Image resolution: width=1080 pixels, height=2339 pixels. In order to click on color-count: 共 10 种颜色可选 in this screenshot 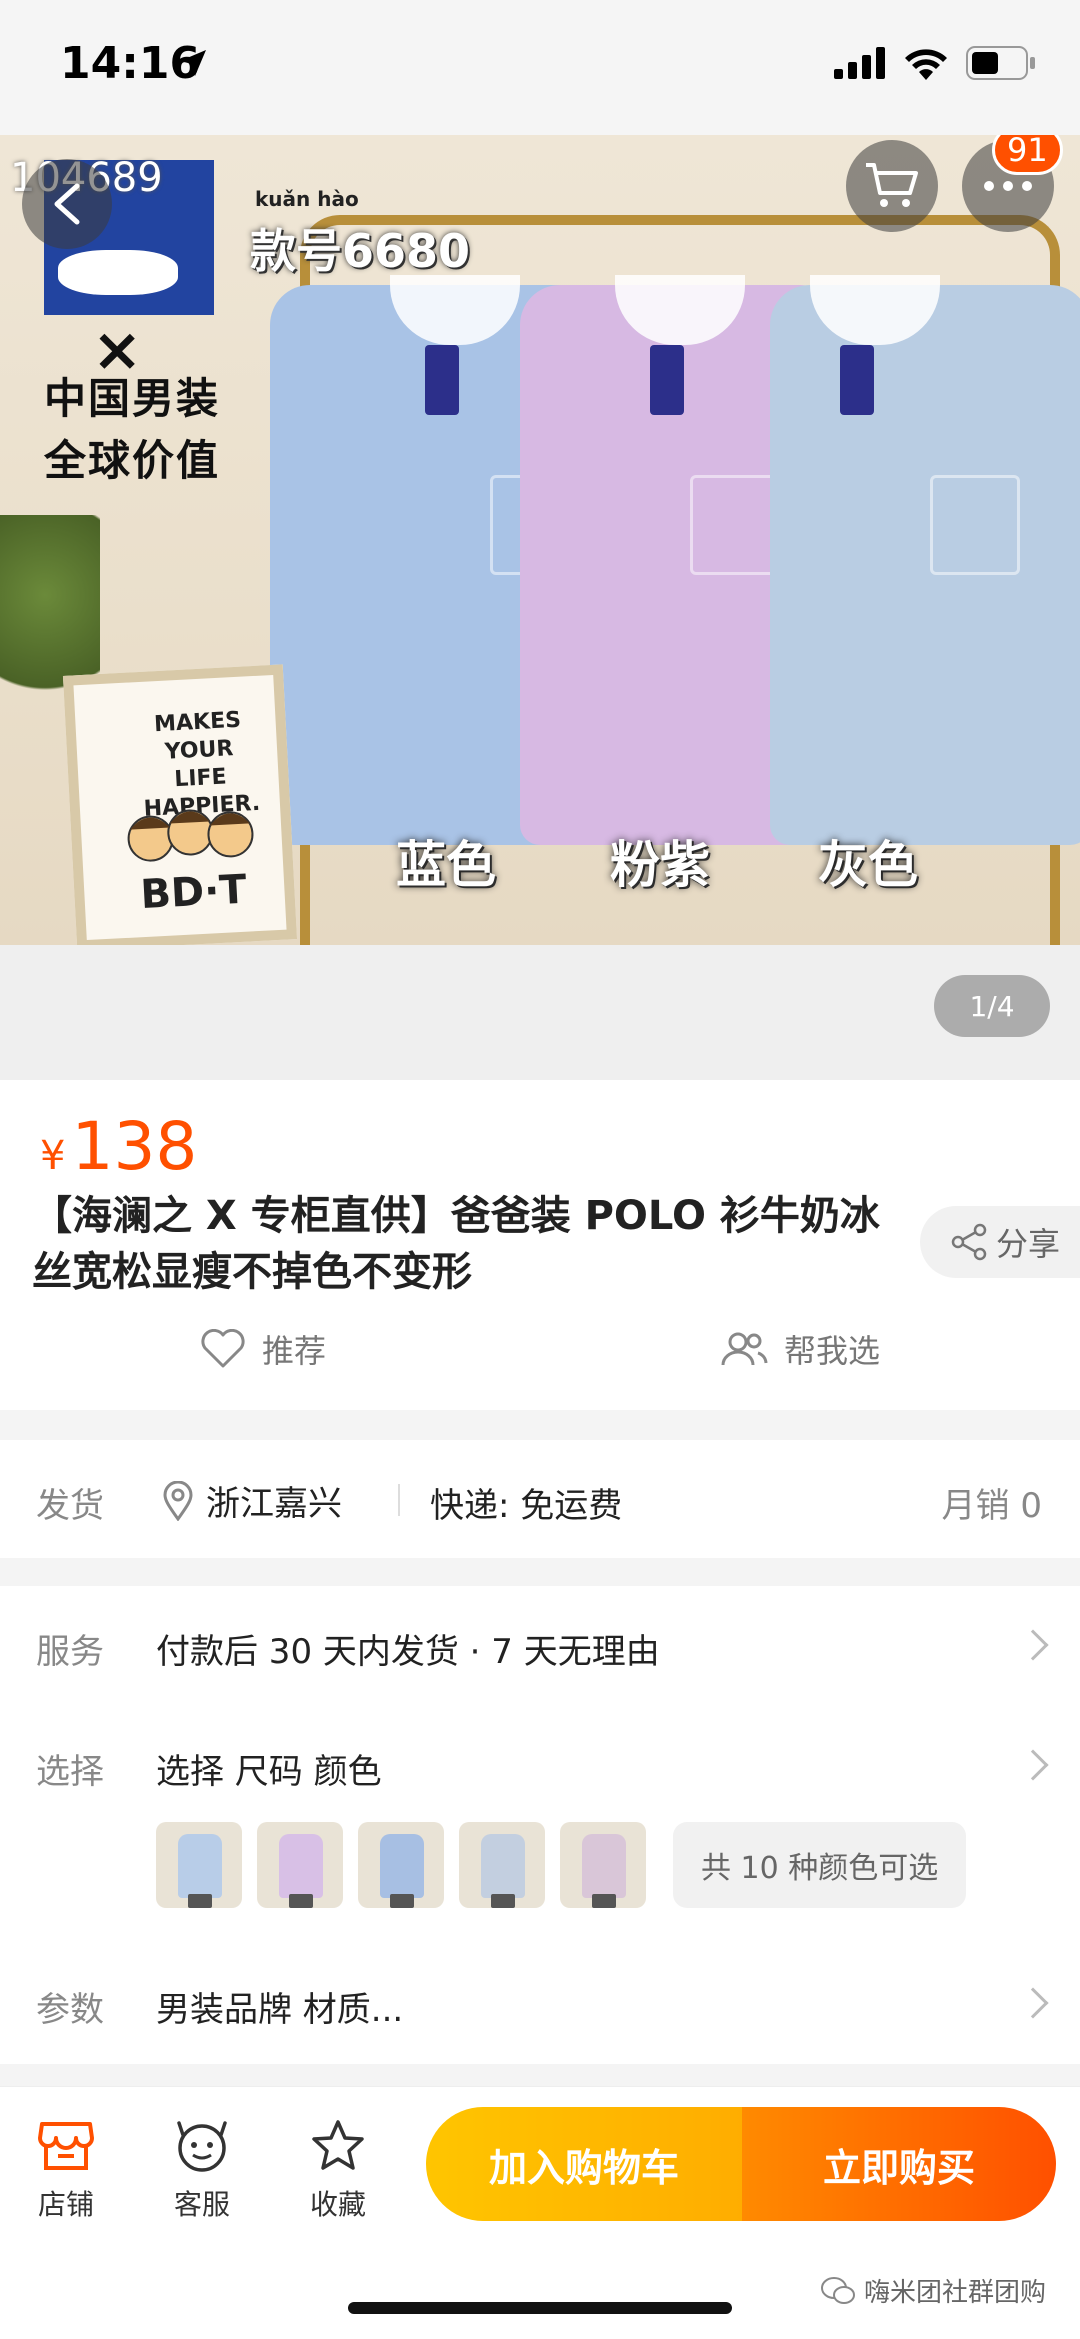, I will do `click(820, 1865)`.